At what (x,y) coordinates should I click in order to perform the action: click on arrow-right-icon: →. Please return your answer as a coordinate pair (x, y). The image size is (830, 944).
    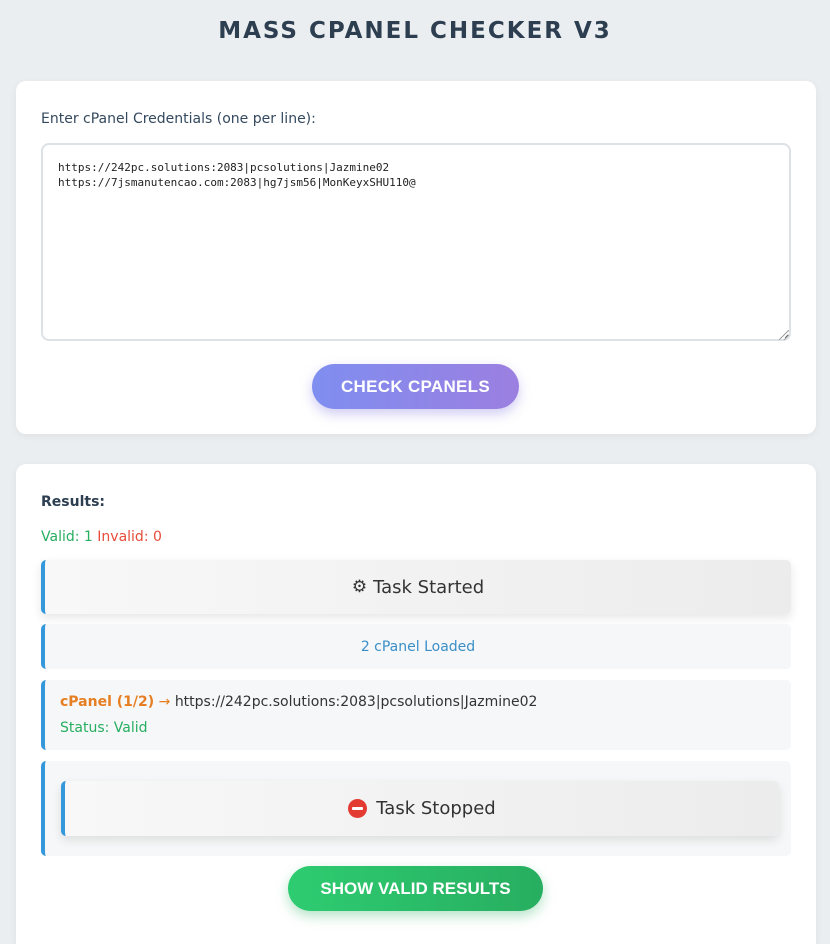
    Looking at the image, I should click on (164, 702).